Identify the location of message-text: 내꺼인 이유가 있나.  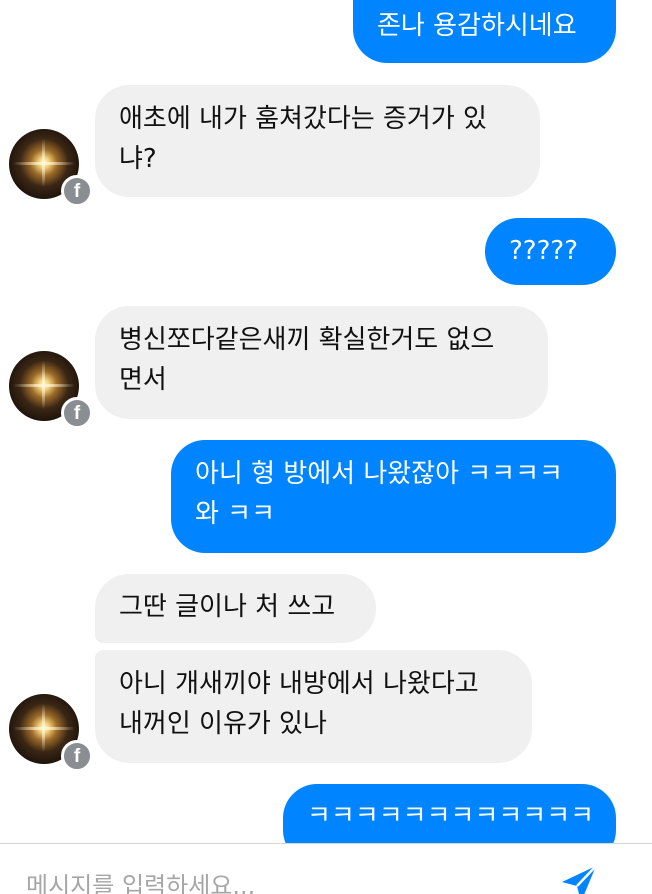
(223, 724).